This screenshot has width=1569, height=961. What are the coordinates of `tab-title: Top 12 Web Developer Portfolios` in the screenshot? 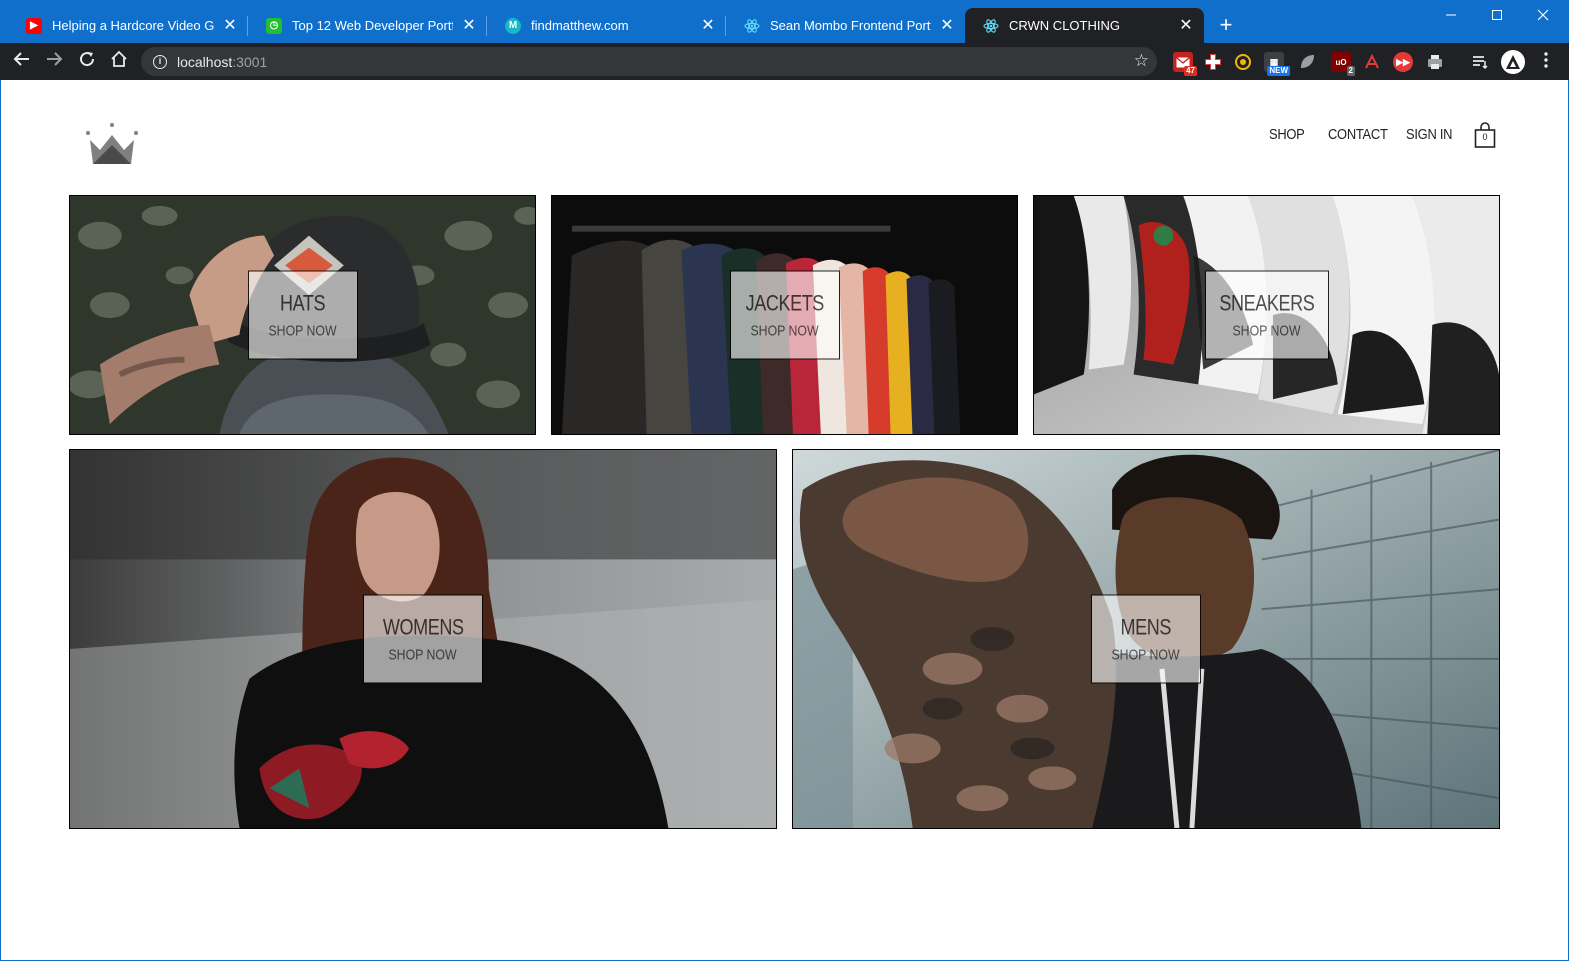 It's located at (372, 25).